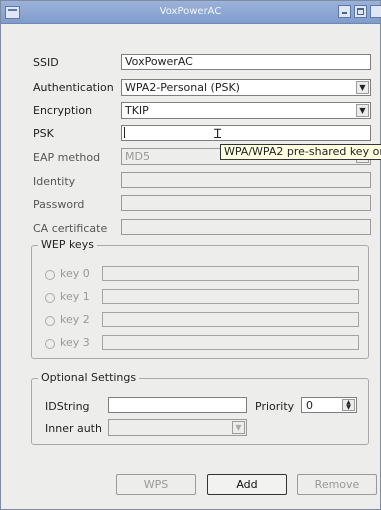  I want to click on text-cursor-icon: Ɪ, so click(218, 134).